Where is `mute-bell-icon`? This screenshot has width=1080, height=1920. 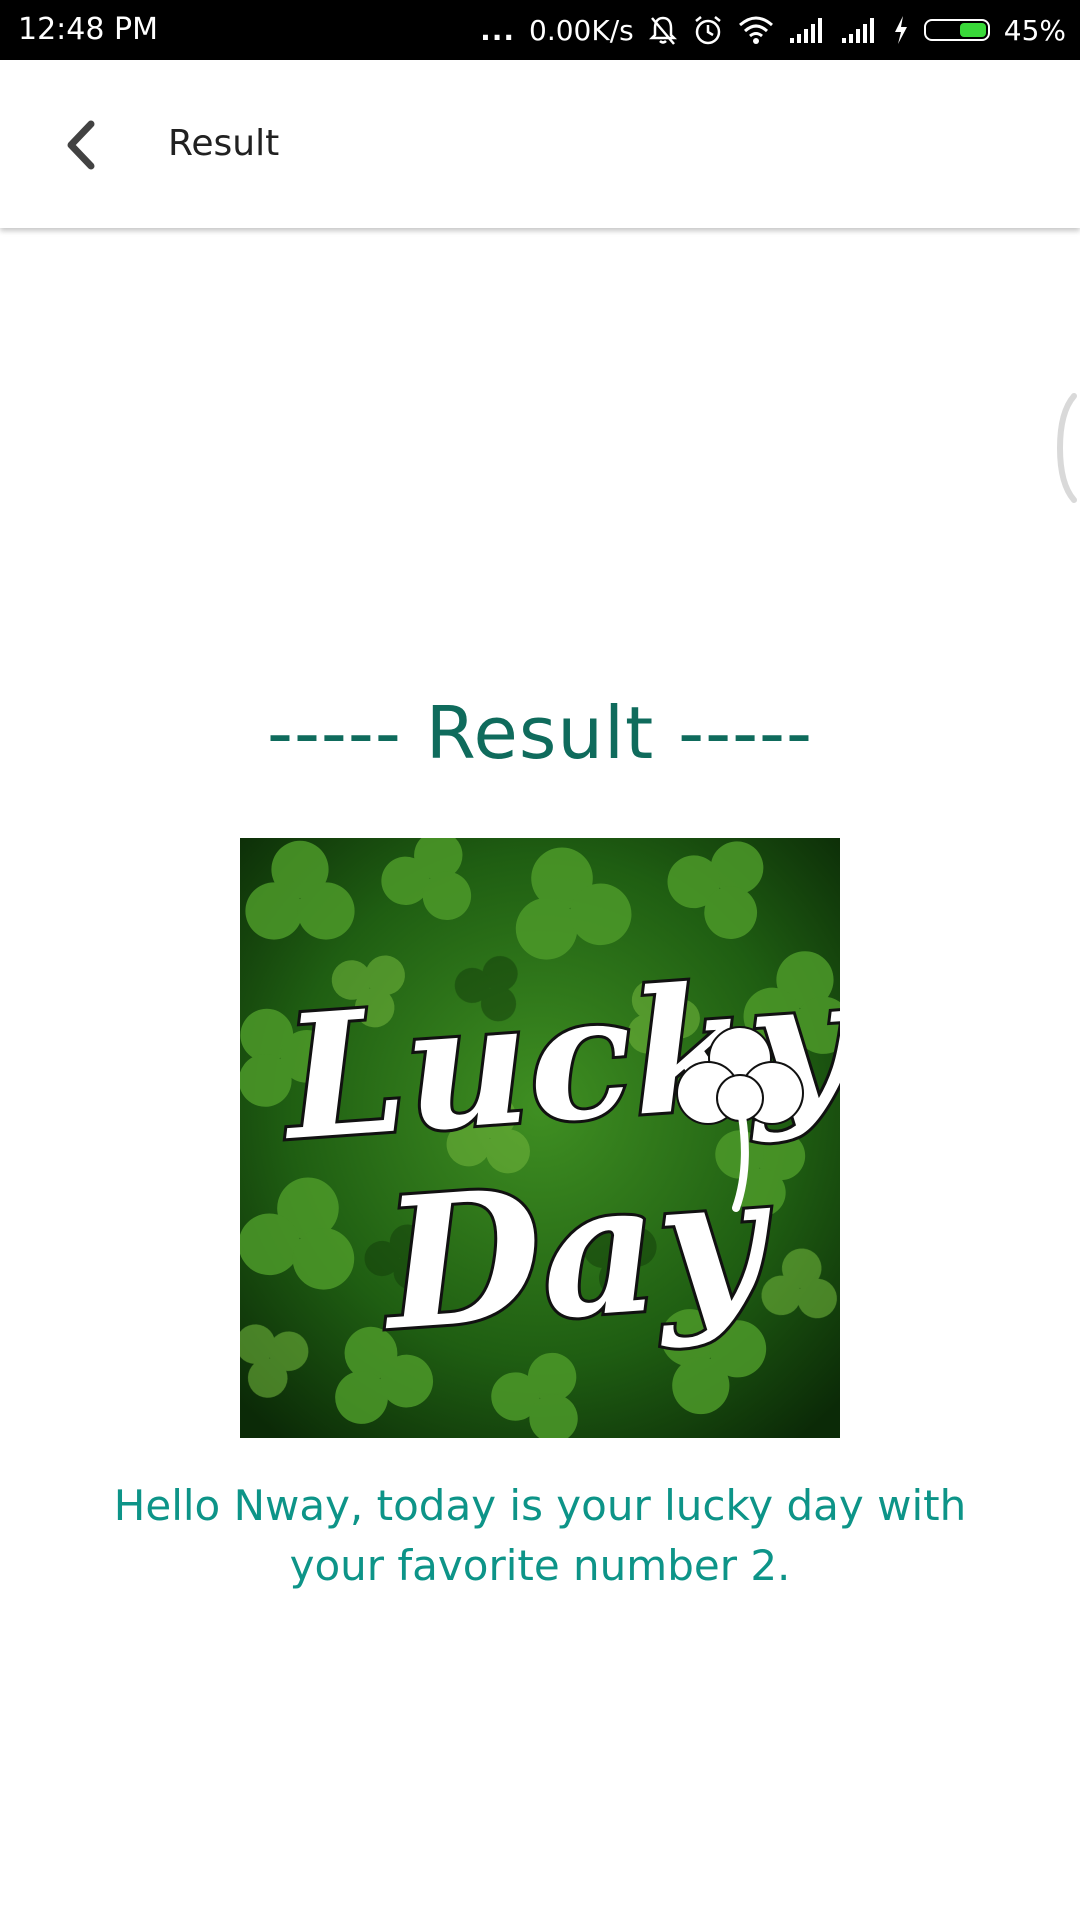 mute-bell-icon is located at coordinates (662, 30).